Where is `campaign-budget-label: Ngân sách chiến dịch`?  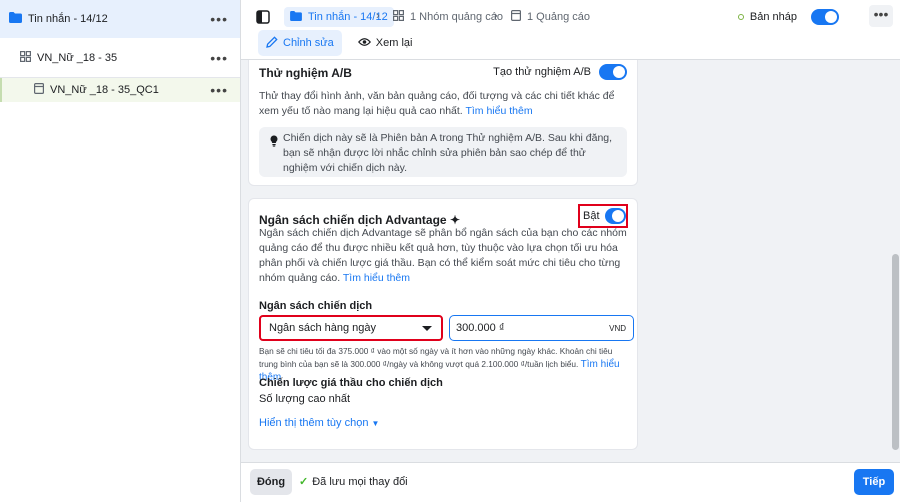
campaign-budget-label: Ngân sách chiến dịch is located at coordinates (316, 306).